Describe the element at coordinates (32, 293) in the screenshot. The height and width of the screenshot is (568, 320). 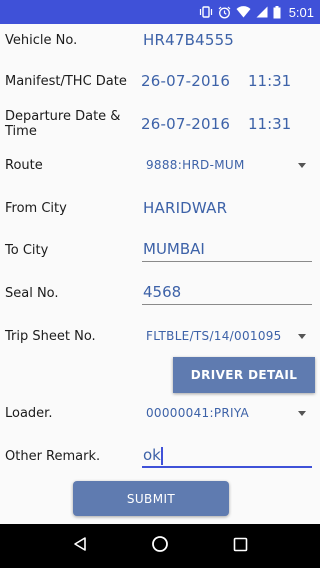
I see `seal-no-label: Seal No.` at that location.